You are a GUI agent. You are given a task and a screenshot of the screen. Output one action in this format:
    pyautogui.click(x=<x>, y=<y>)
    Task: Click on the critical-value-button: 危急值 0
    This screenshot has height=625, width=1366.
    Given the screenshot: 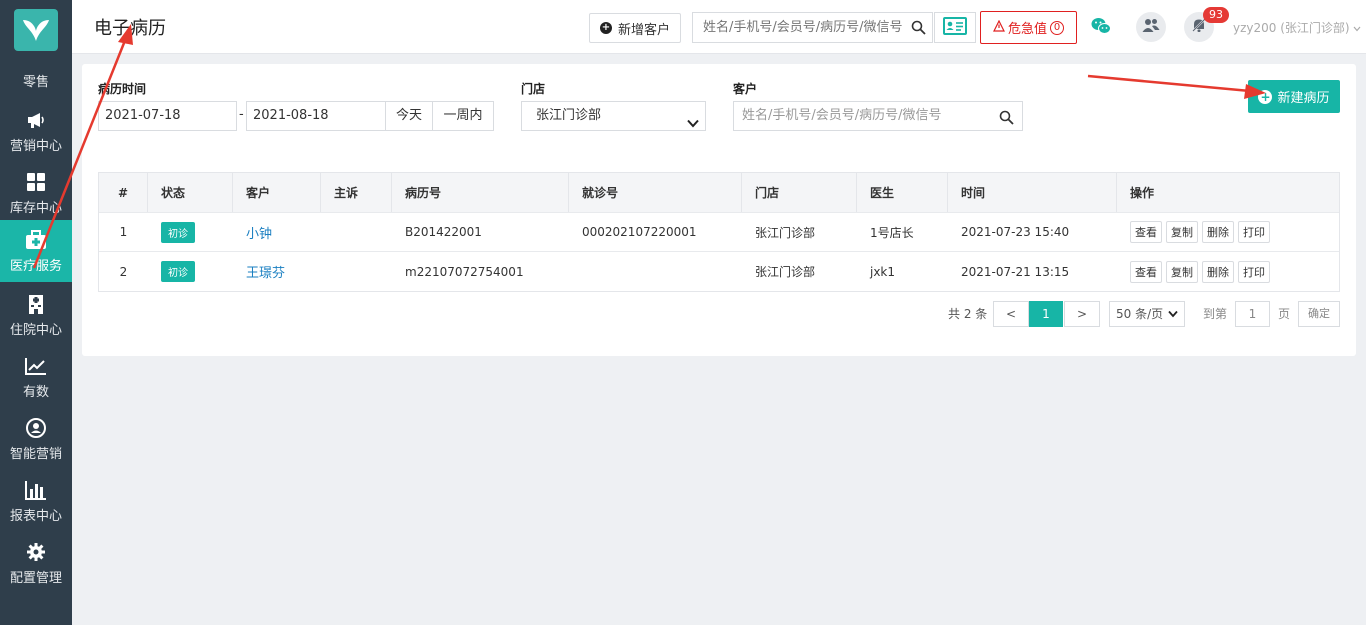 What is the action you would take?
    pyautogui.click(x=1028, y=27)
    